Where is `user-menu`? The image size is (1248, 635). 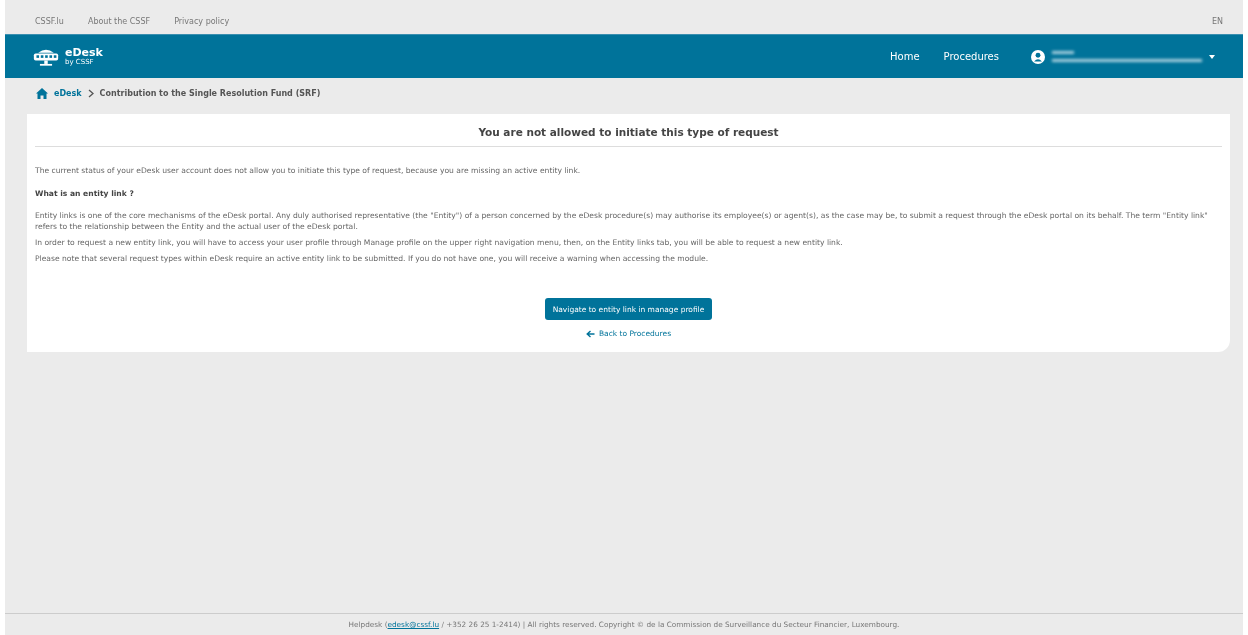
user-menu is located at coordinates (1123, 56).